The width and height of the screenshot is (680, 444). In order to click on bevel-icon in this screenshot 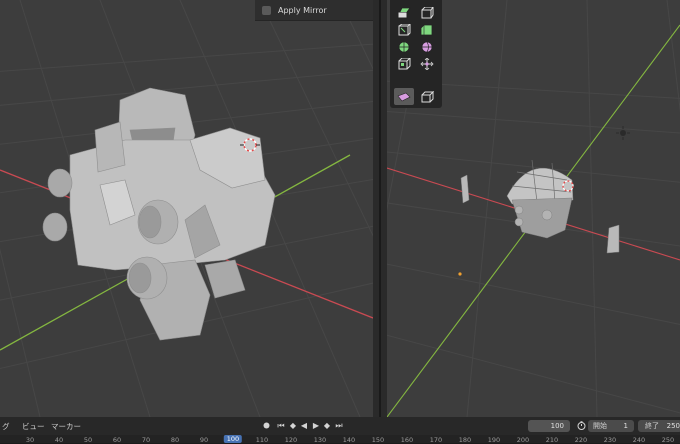, I will do `click(427, 29)`.